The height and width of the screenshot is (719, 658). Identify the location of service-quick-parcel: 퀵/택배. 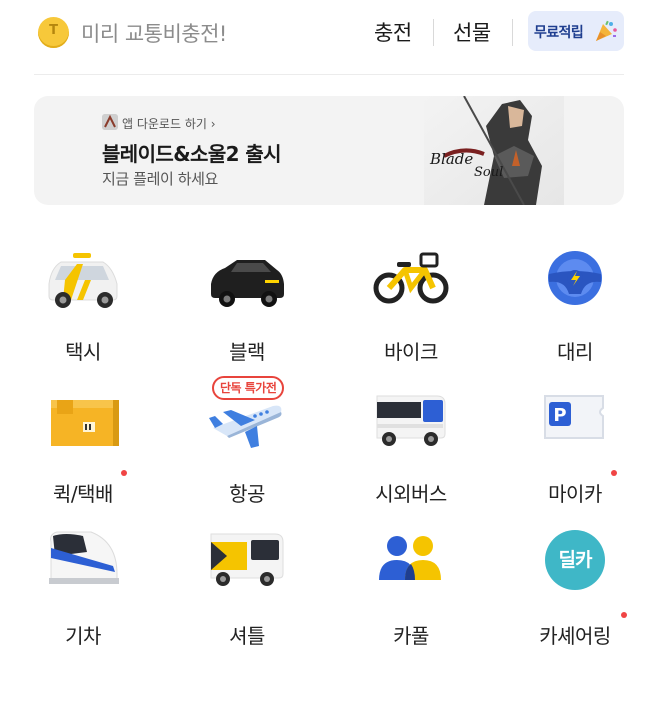
(83, 451).